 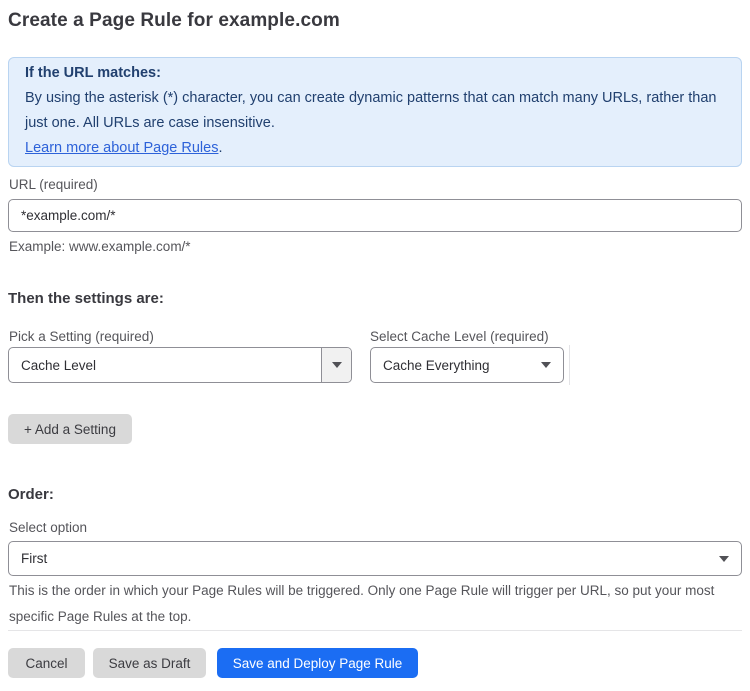 What do you see at coordinates (149, 663) in the screenshot?
I see `save-draft-button: Save as Draft` at bounding box center [149, 663].